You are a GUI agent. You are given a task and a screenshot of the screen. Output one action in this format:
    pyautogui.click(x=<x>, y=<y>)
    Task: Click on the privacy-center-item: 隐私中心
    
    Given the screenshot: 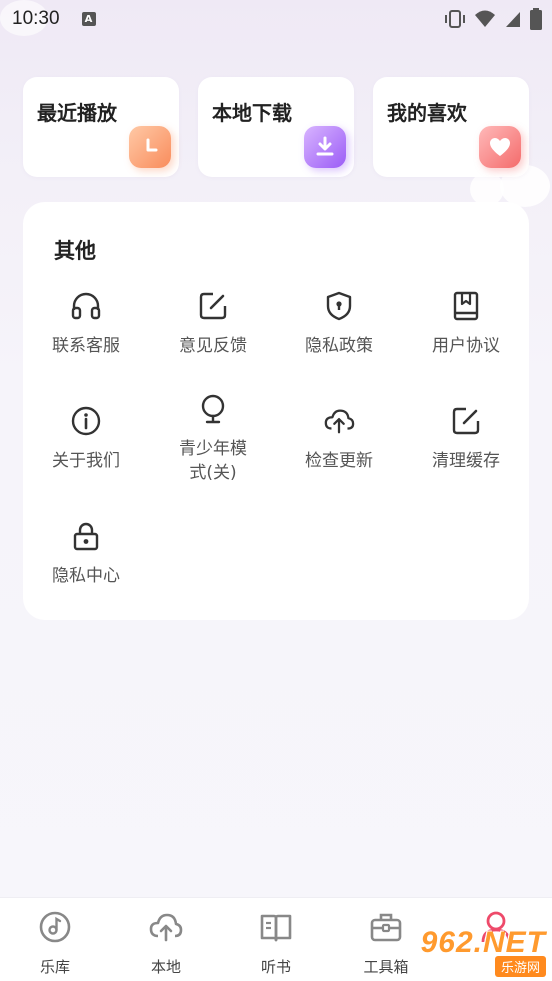 What is the action you would take?
    pyautogui.click(x=86, y=554)
    